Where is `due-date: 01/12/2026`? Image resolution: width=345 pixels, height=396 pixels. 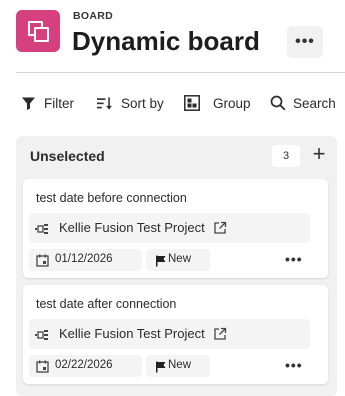
due-date: 01/12/2026 is located at coordinates (84, 259).